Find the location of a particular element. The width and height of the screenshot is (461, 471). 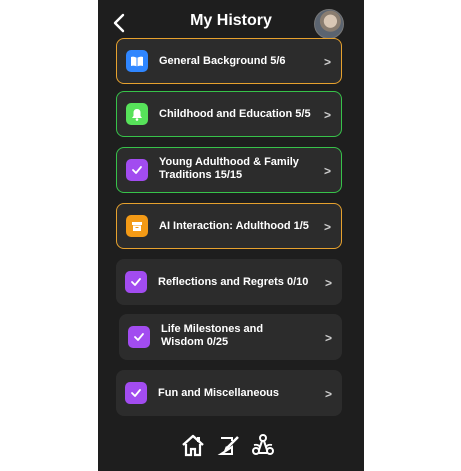

category-reflections-and-regrets: Reflections and Regrets 0/10 > is located at coordinates (229, 282).